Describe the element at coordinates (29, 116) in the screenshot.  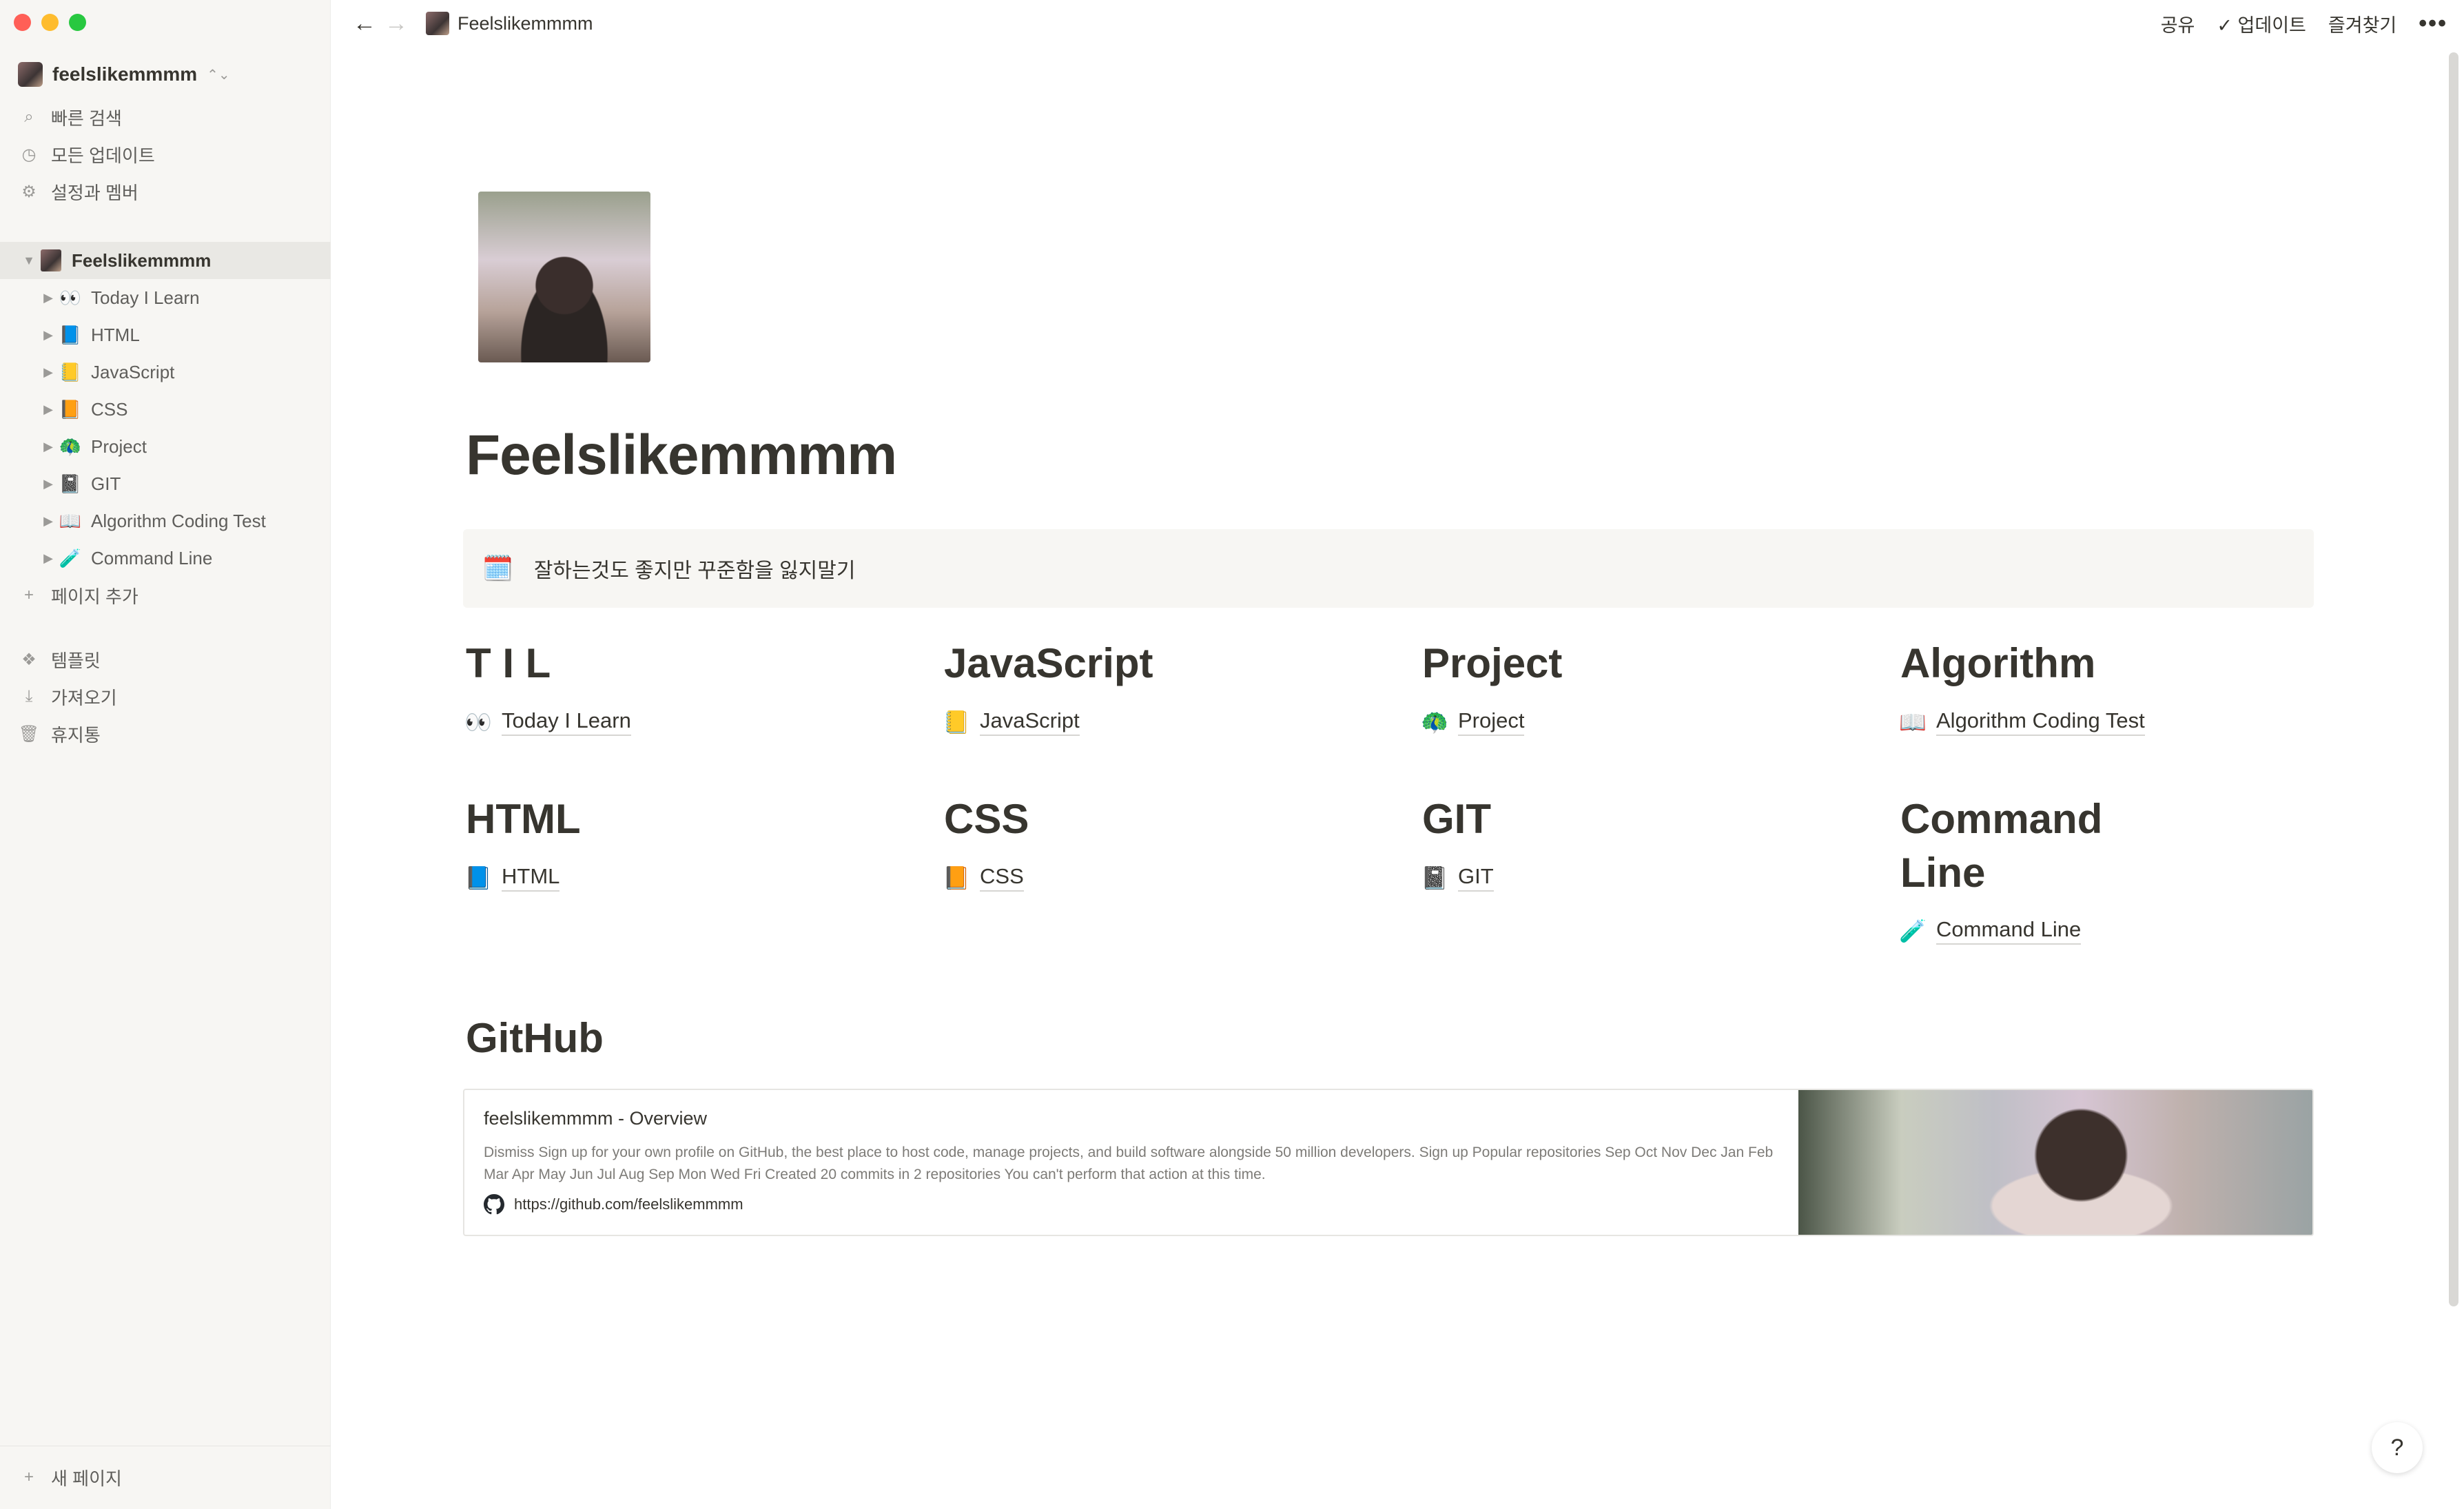
I see `search-icon: ⌕` at that location.